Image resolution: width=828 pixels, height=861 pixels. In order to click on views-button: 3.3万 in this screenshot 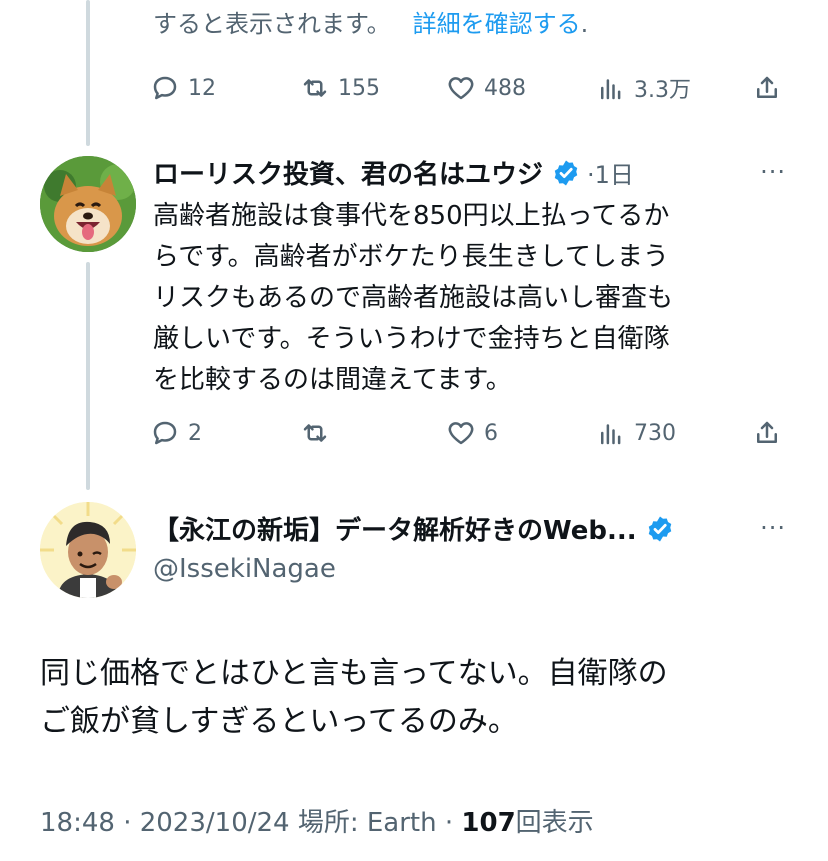, I will do `click(643, 88)`.